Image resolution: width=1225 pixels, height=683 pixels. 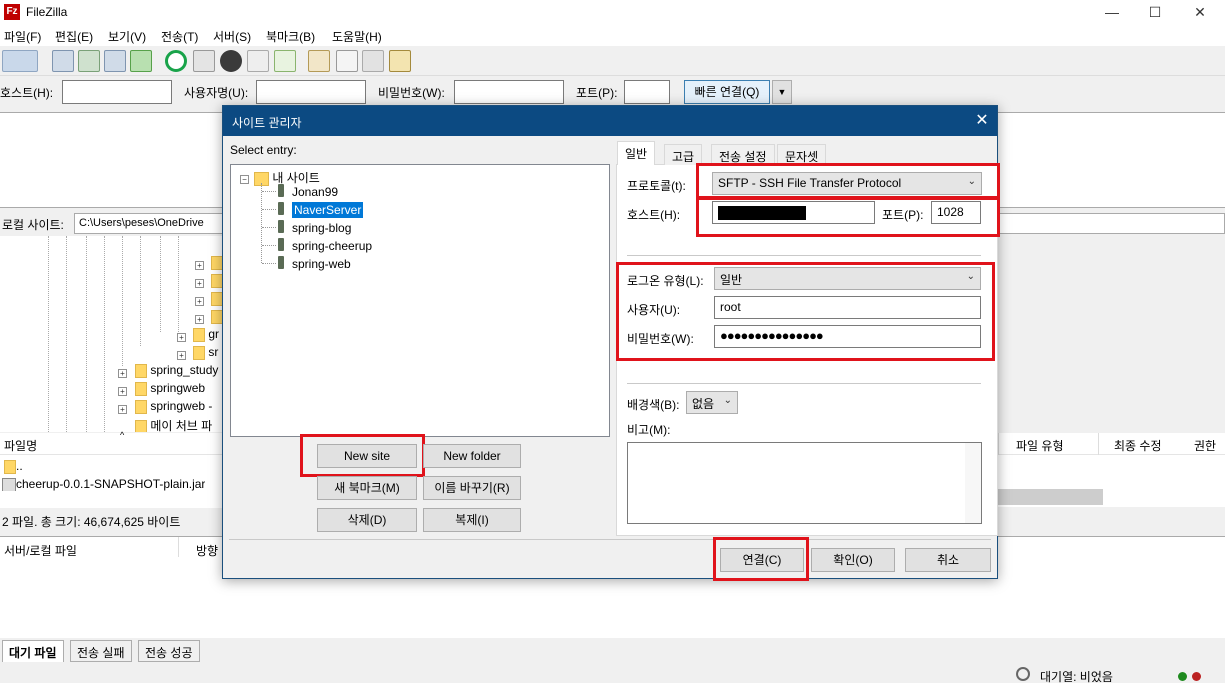 I want to click on menu-edit: 편집(E), so click(x=74, y=36).